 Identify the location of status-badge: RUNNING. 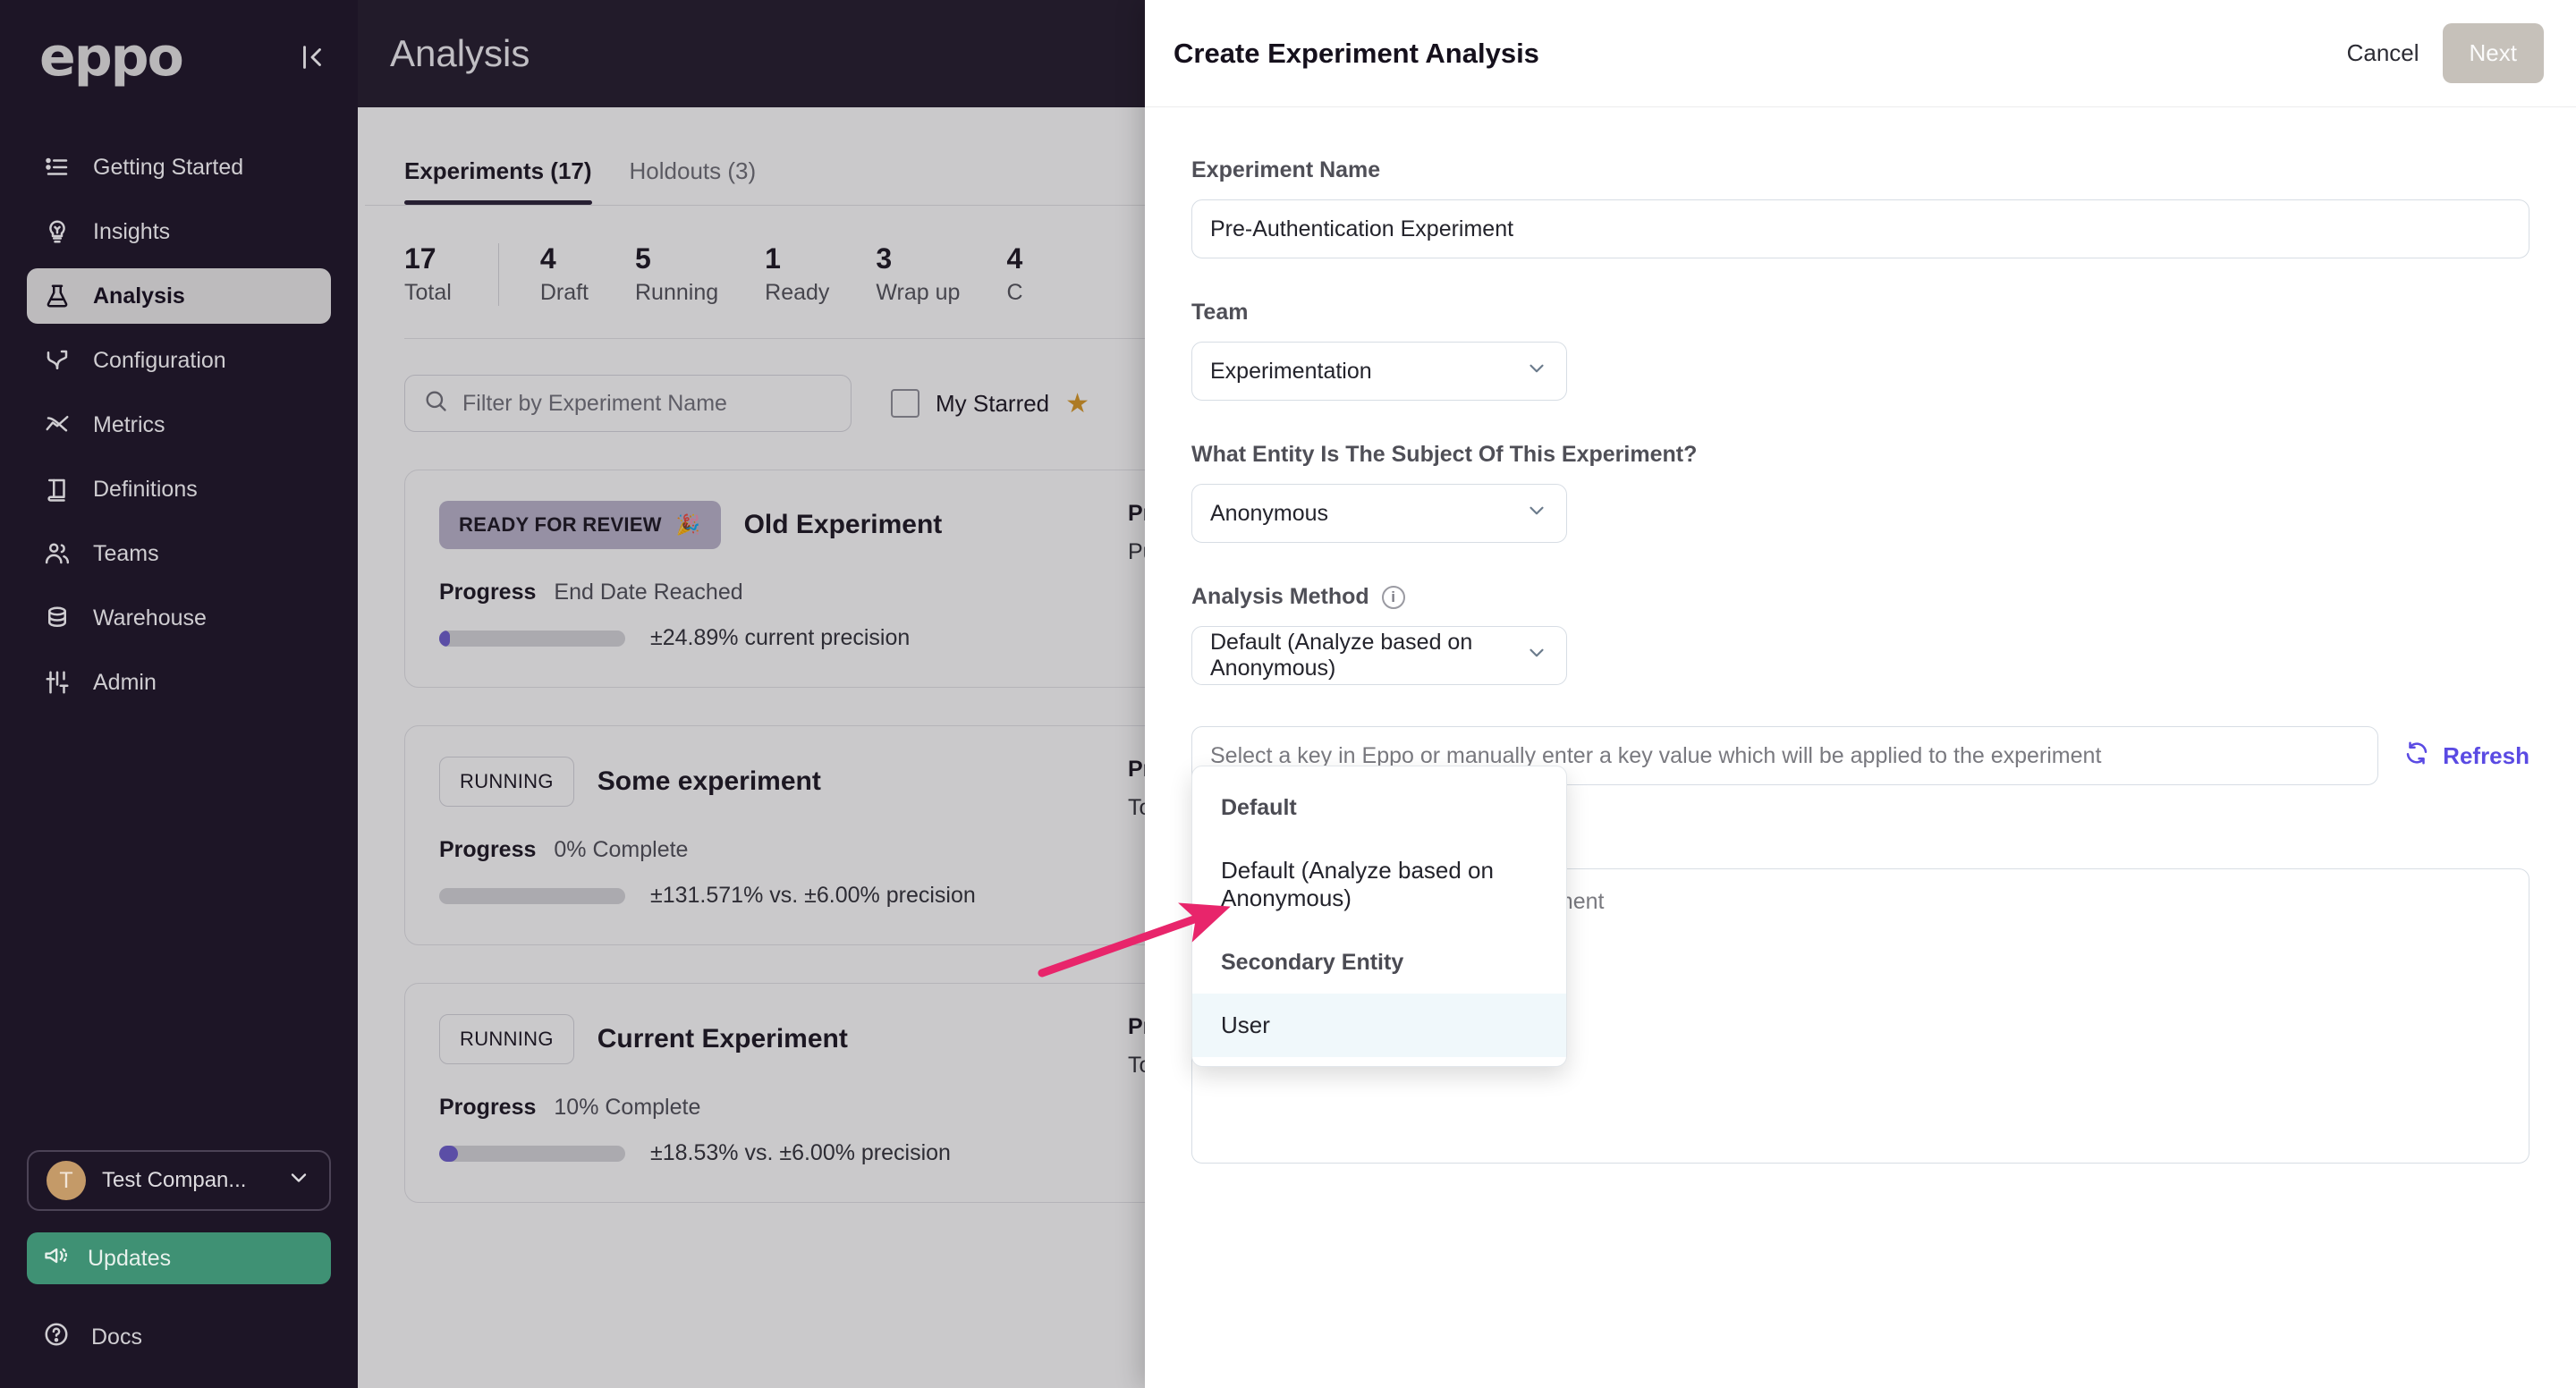
(506, 783).